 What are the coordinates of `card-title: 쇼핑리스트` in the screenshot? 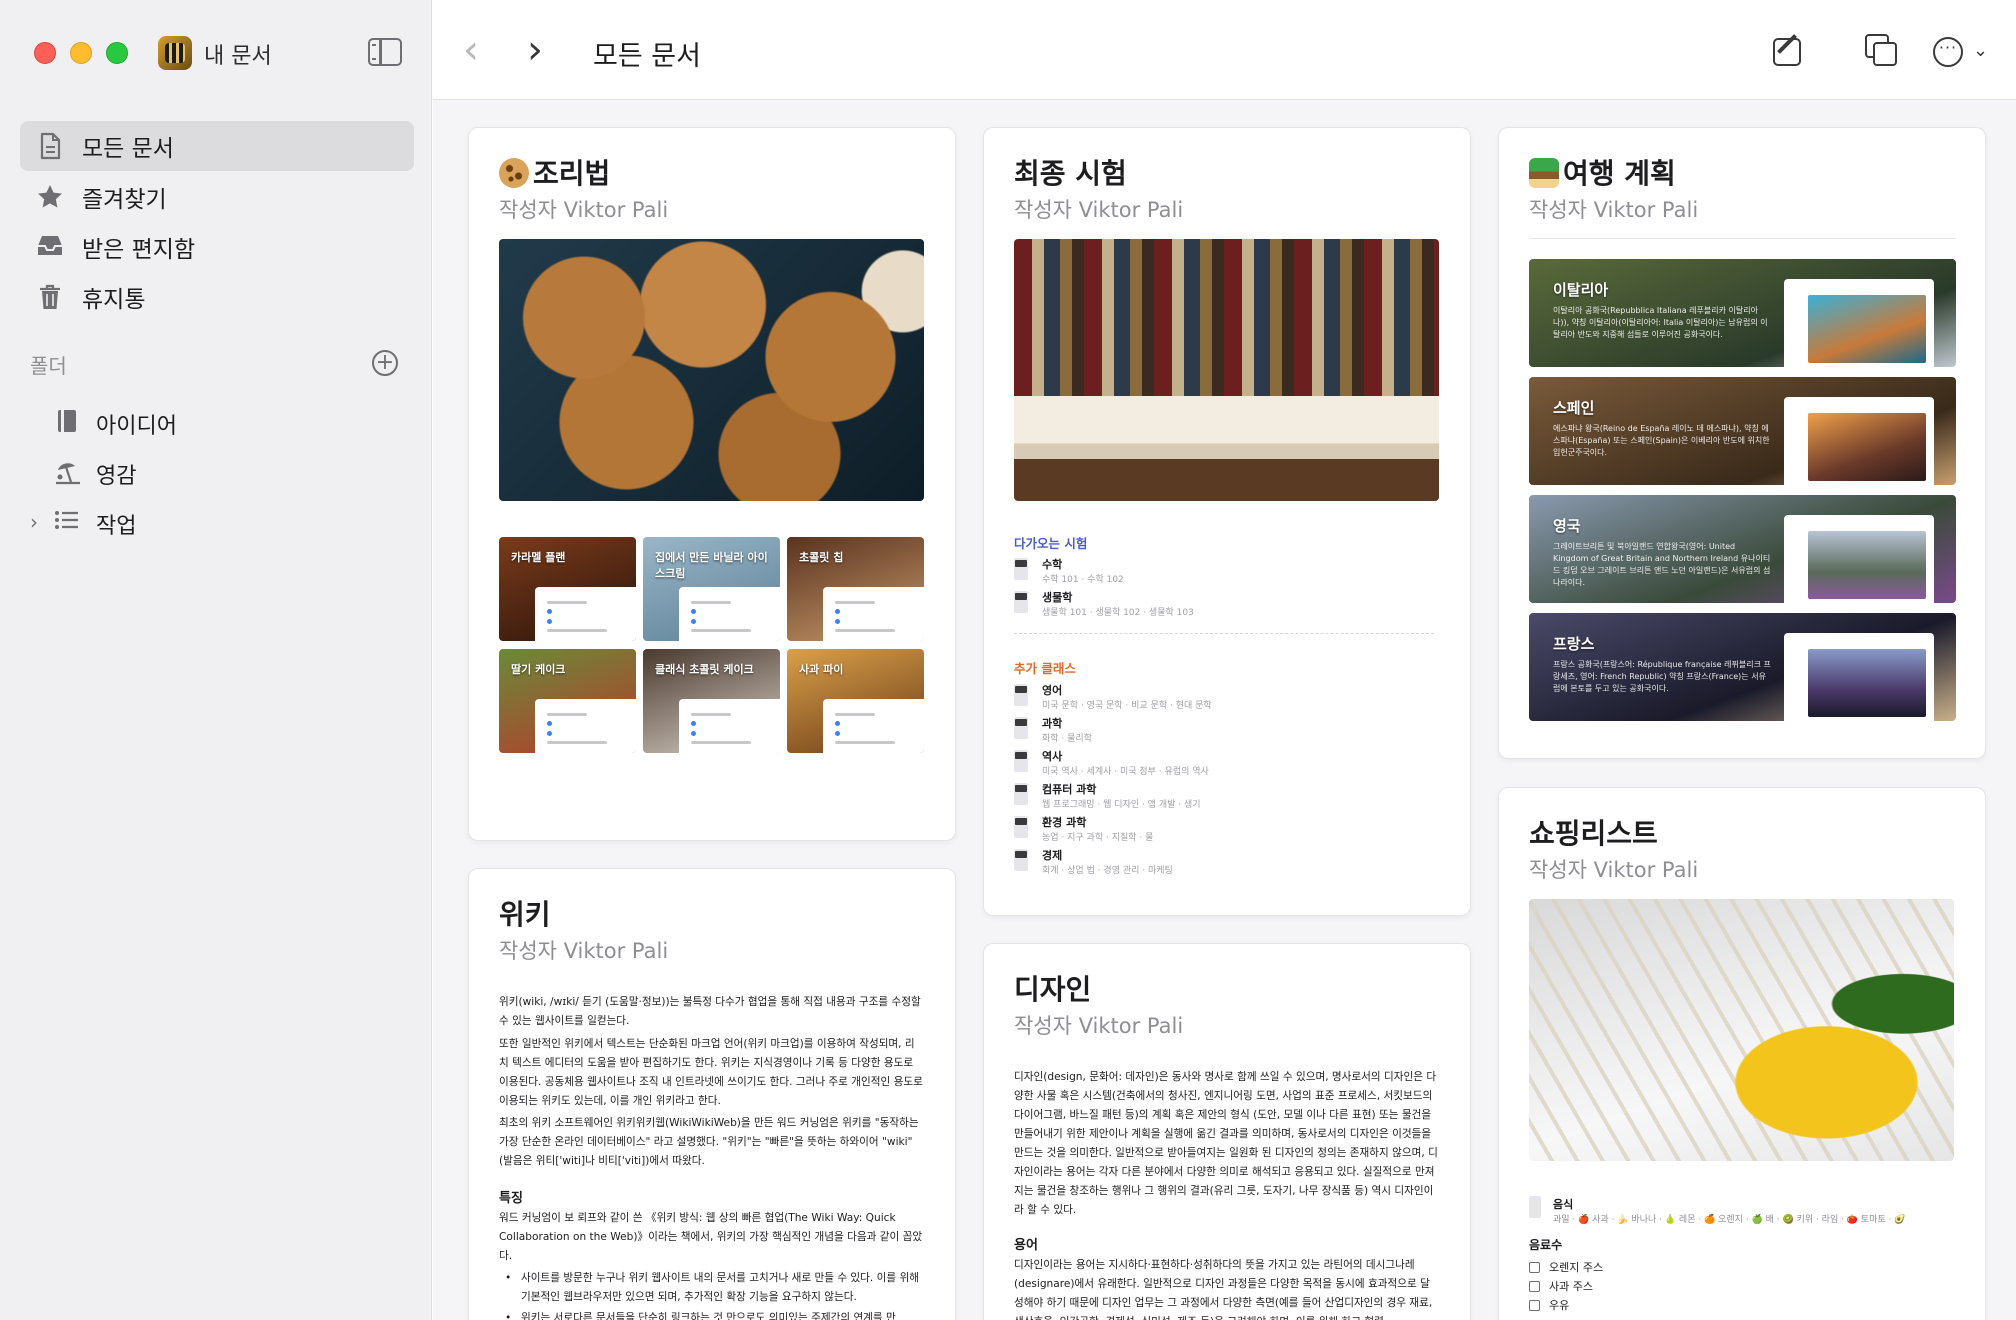 It's located at (1593, 833).